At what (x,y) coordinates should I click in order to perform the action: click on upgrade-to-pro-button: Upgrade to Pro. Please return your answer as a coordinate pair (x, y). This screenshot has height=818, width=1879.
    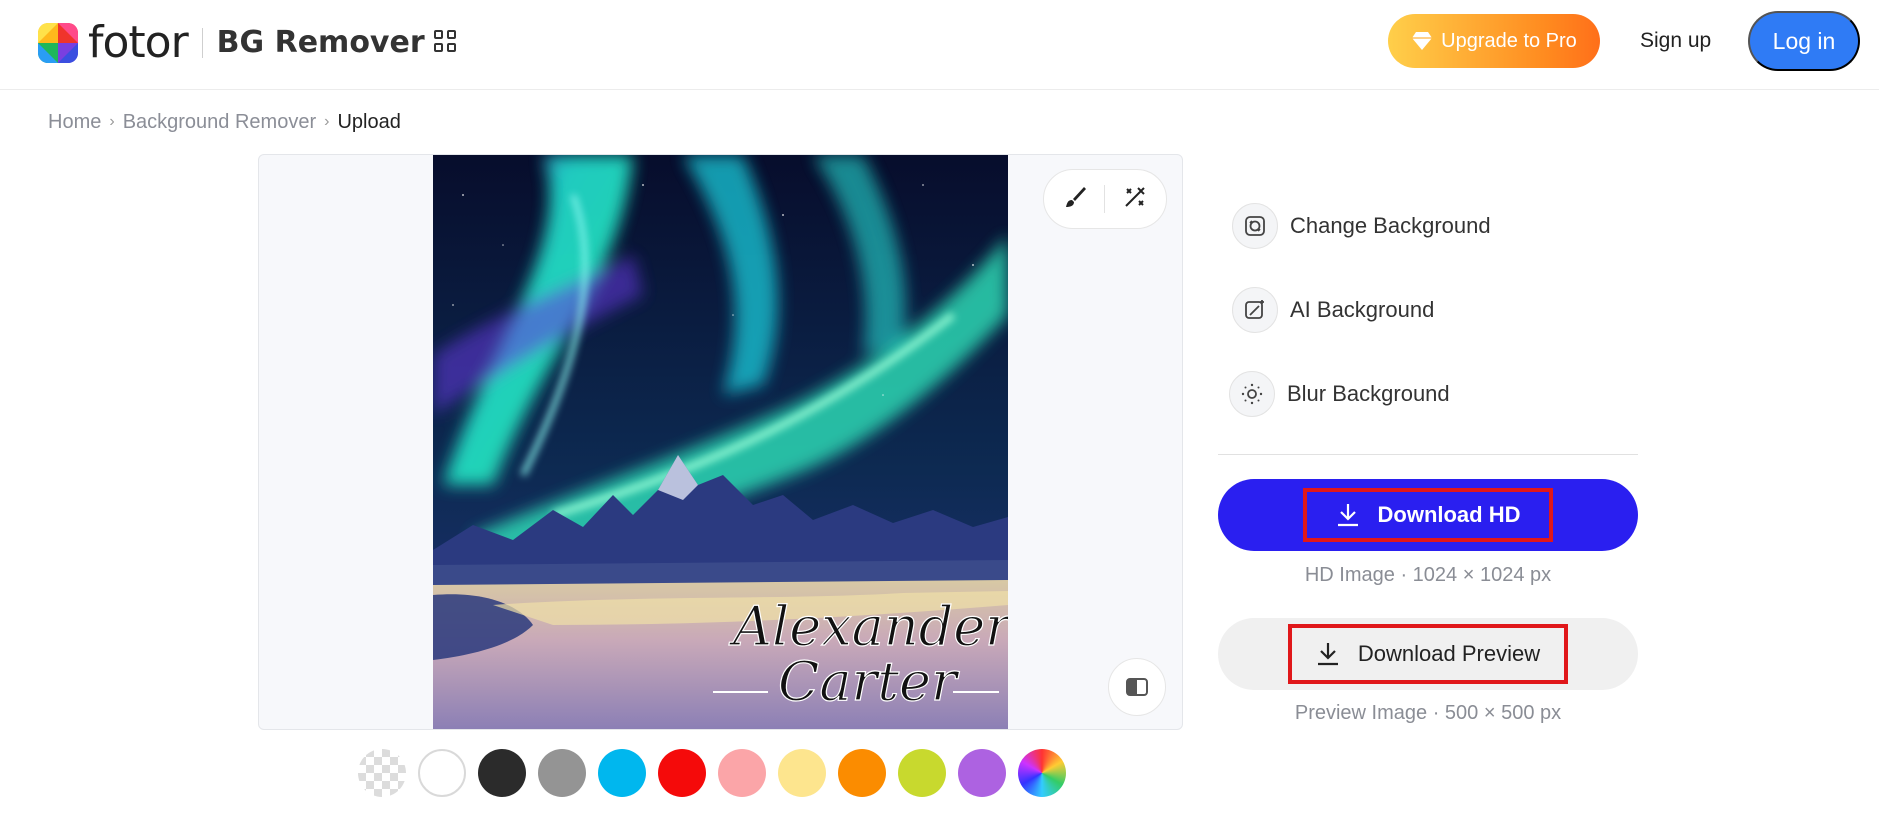
    Looking at the image, I should click on (1494, 41).